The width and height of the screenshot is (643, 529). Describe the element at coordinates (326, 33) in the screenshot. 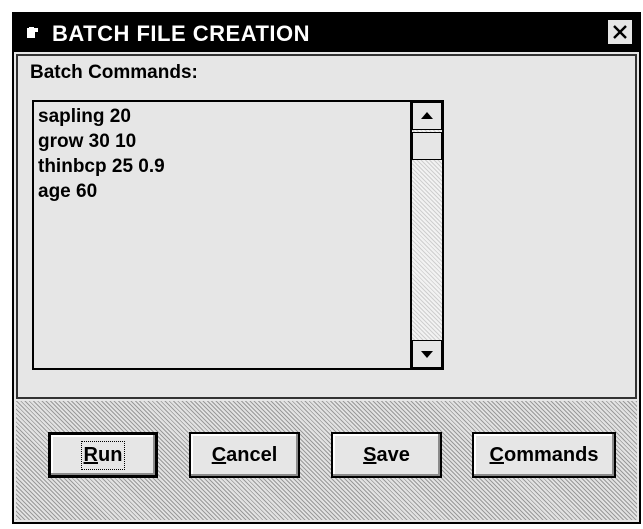

I see `title-bar: BATCH FILE CREATION` at that location.